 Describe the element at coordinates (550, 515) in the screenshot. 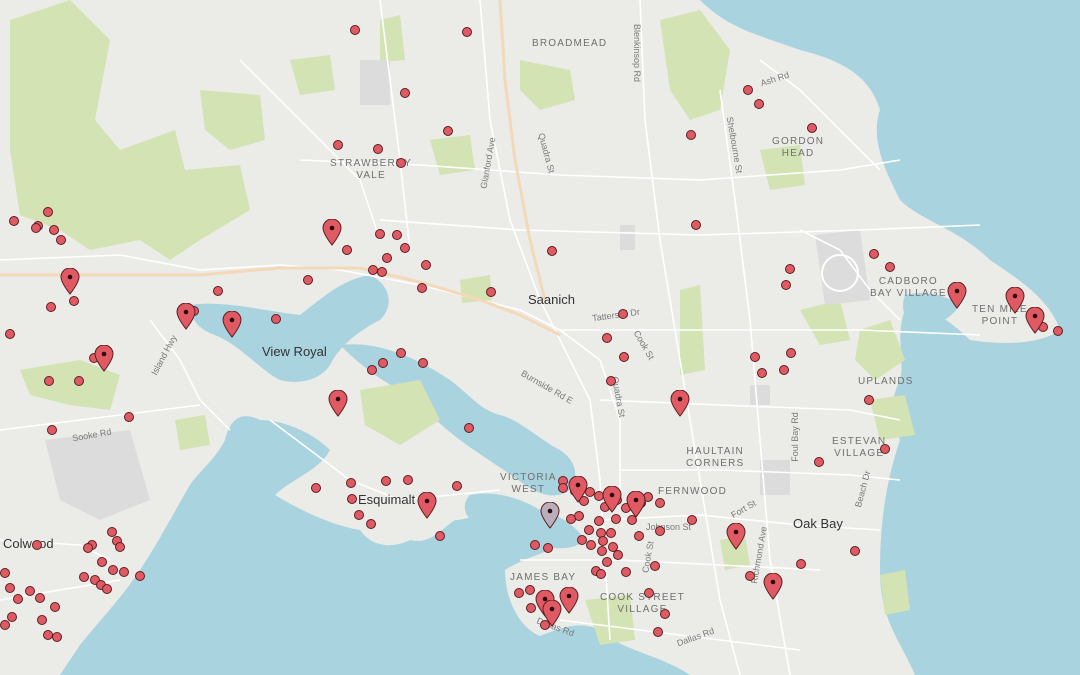

I see `selected-location-pin-icon` at that location.